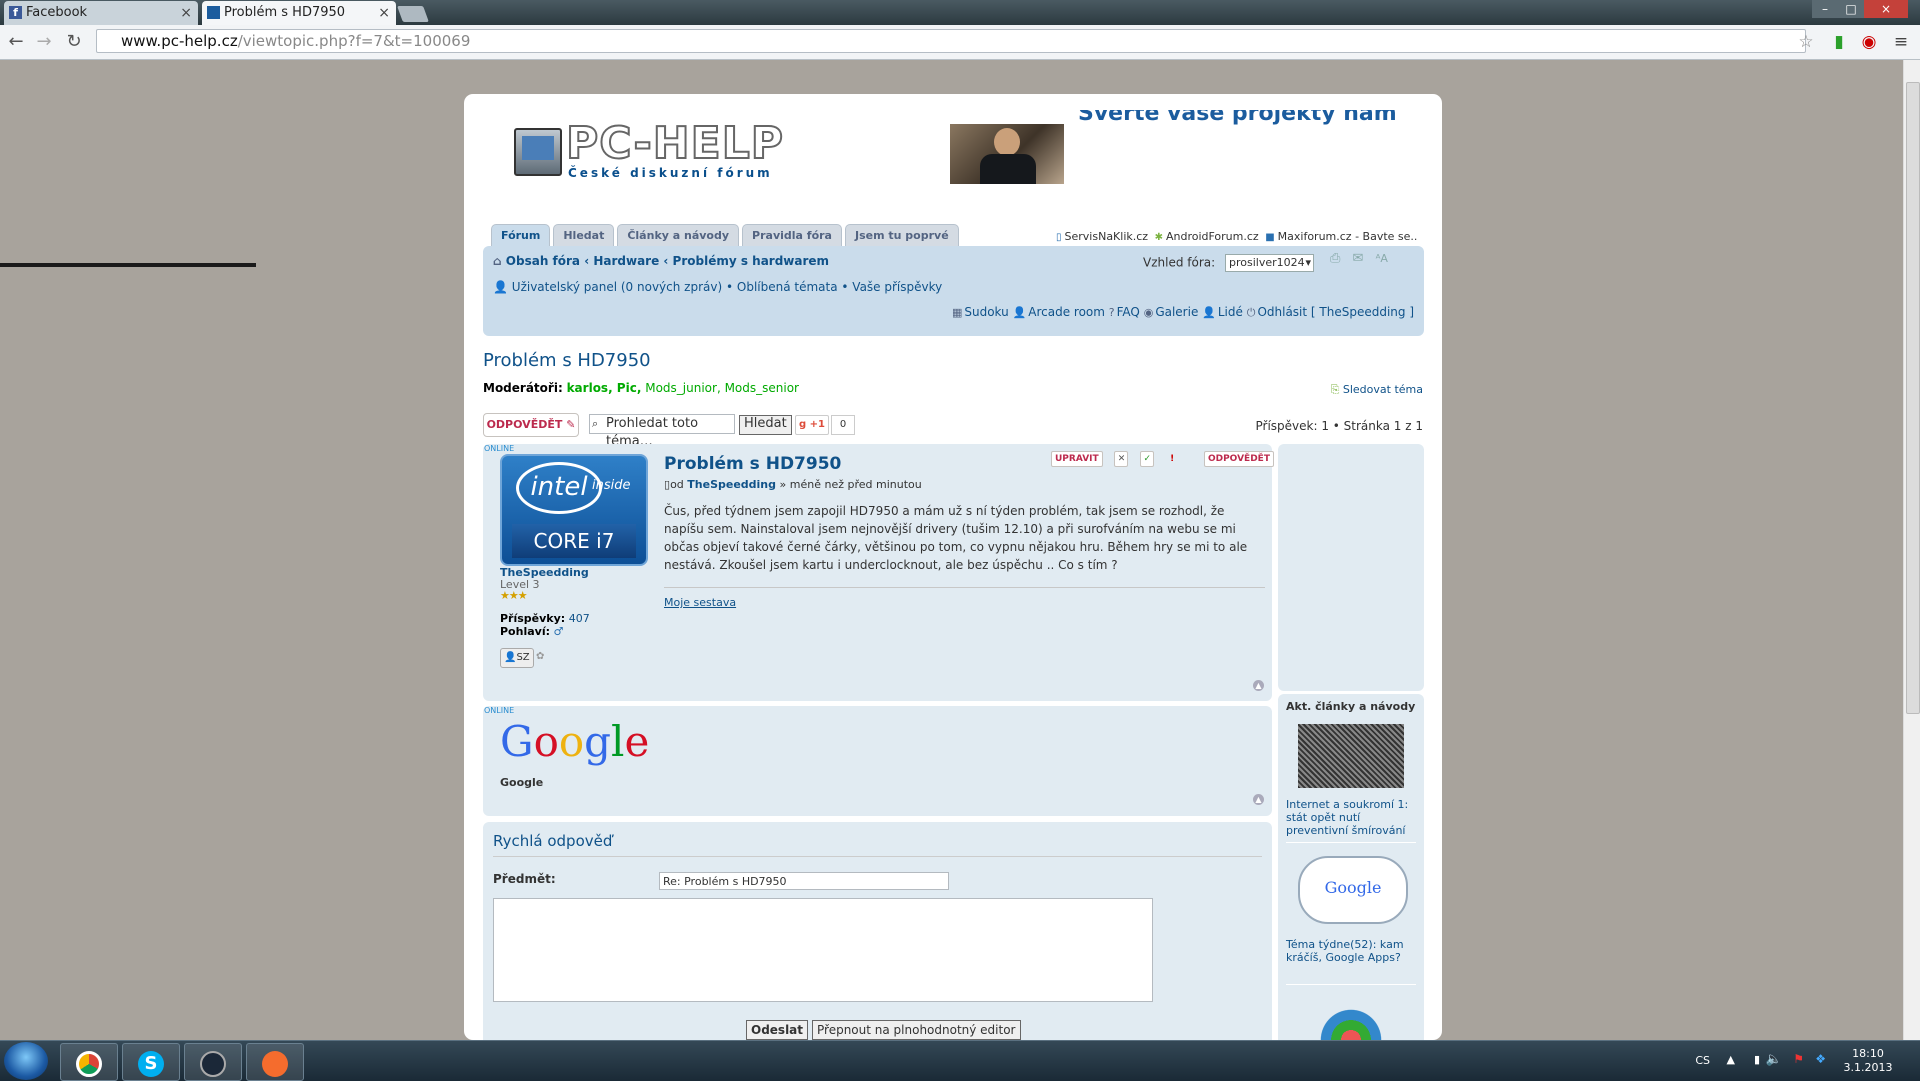 The image size is (1920, 1081). Describe the element at coordinates (1121, 459) in the screenshot. I see `delete-icon: ✕` at that location.